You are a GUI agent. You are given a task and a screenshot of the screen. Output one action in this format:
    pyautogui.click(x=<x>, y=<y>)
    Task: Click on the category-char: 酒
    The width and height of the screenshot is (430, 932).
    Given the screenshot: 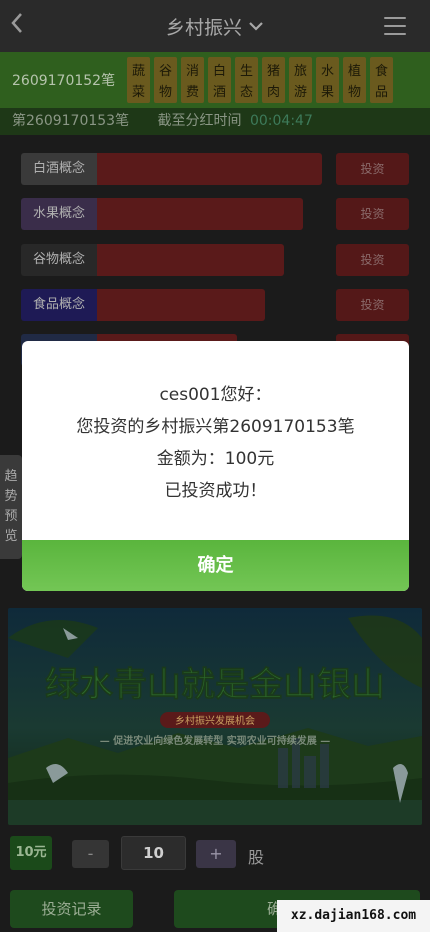 What is the action you would take?
    pyautogui.click(x=219, y=92)
    